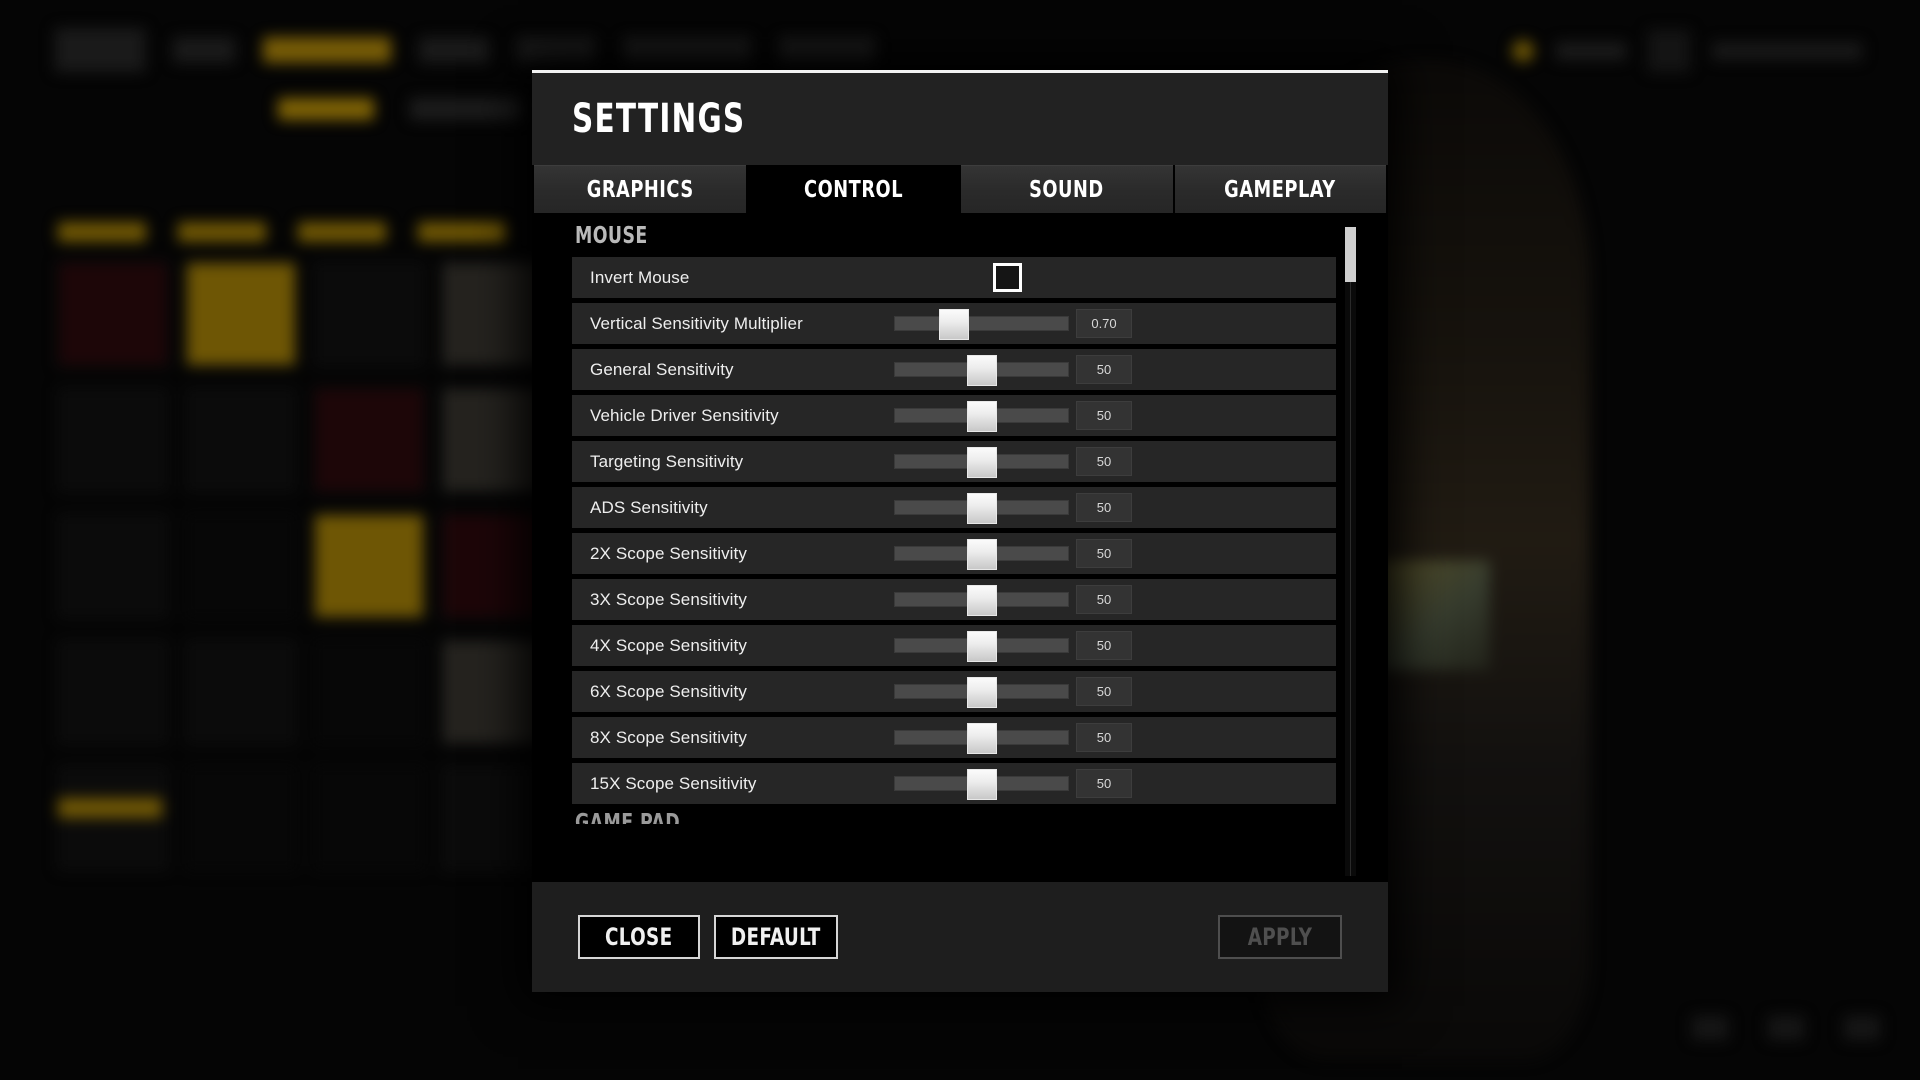 The image size is (1920, 1080). I want to click on 8x-scope-sensitivity-value: 50, so click(1104, 737).